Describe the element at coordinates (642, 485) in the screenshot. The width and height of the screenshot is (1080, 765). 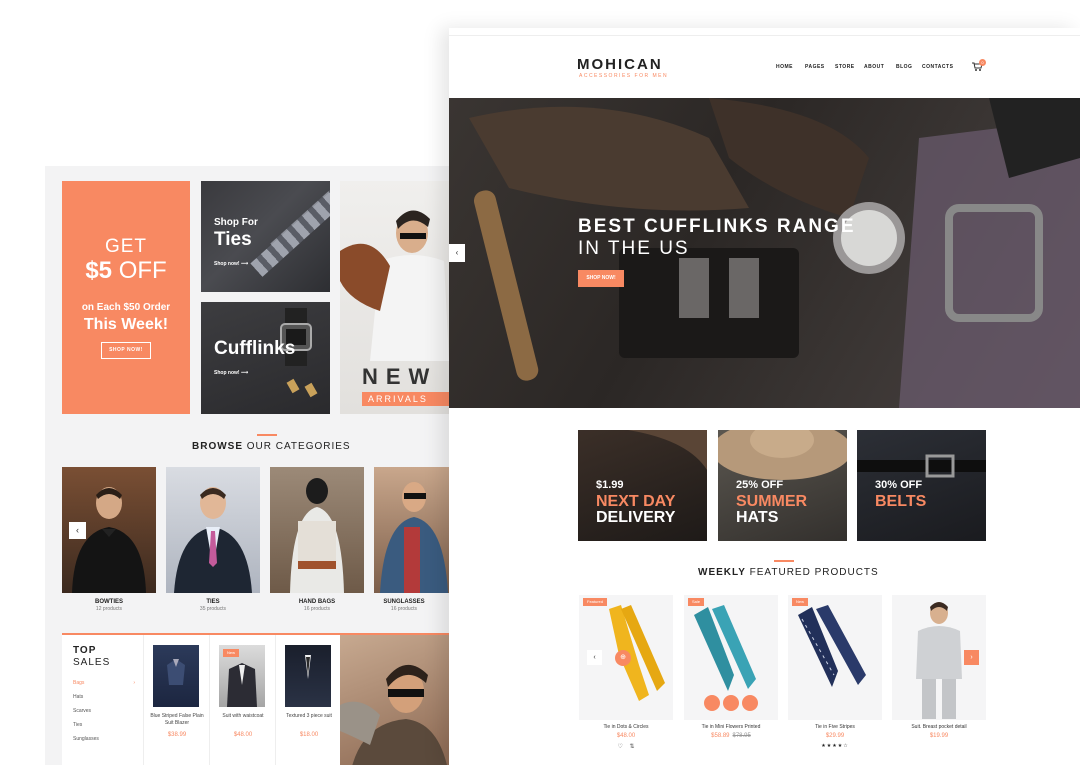
I see `banner-next-day-delivery: $1.99 NEXT DAY DELIVERY` at that location.